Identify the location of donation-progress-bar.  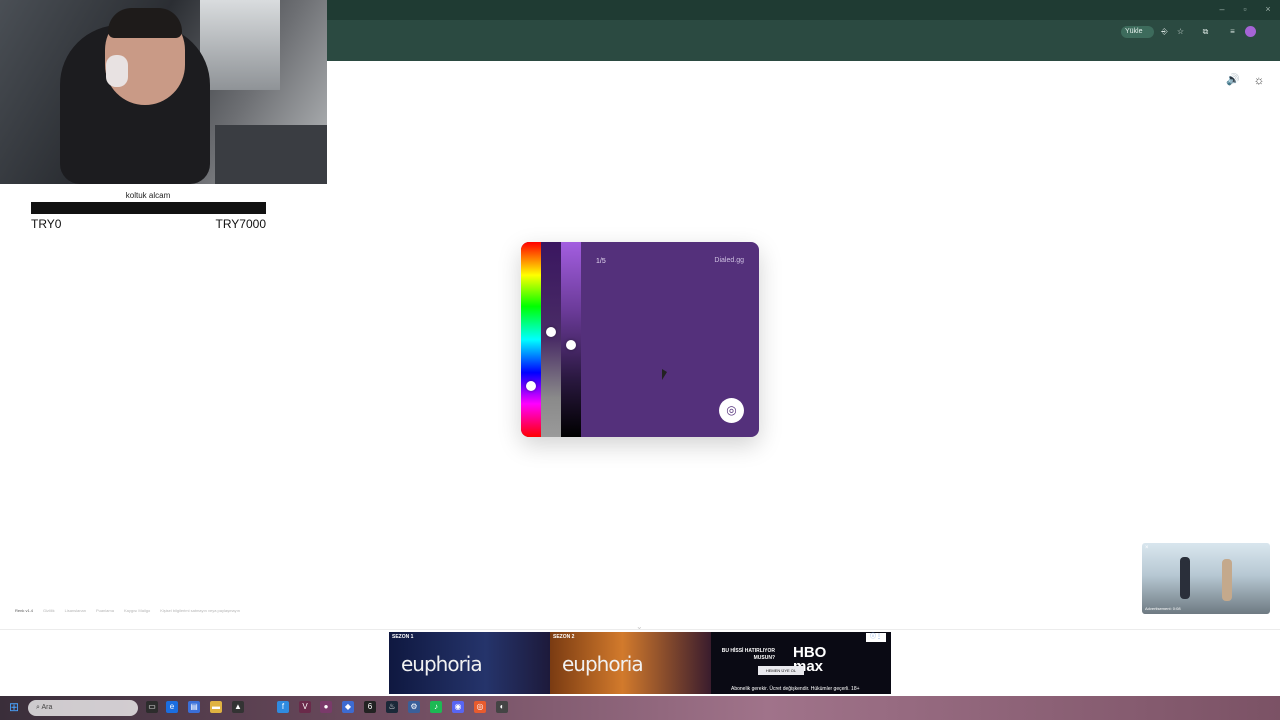
(148, 208).